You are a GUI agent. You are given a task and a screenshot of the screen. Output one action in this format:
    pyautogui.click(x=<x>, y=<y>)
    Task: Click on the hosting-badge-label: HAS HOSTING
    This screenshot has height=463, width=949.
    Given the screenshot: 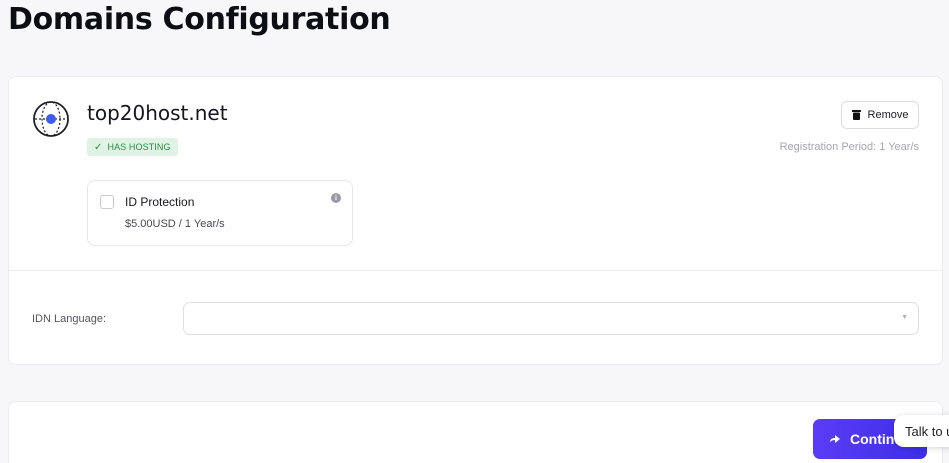 What is the action you would take?
    pyautogui.click(x=139, y=147)
    